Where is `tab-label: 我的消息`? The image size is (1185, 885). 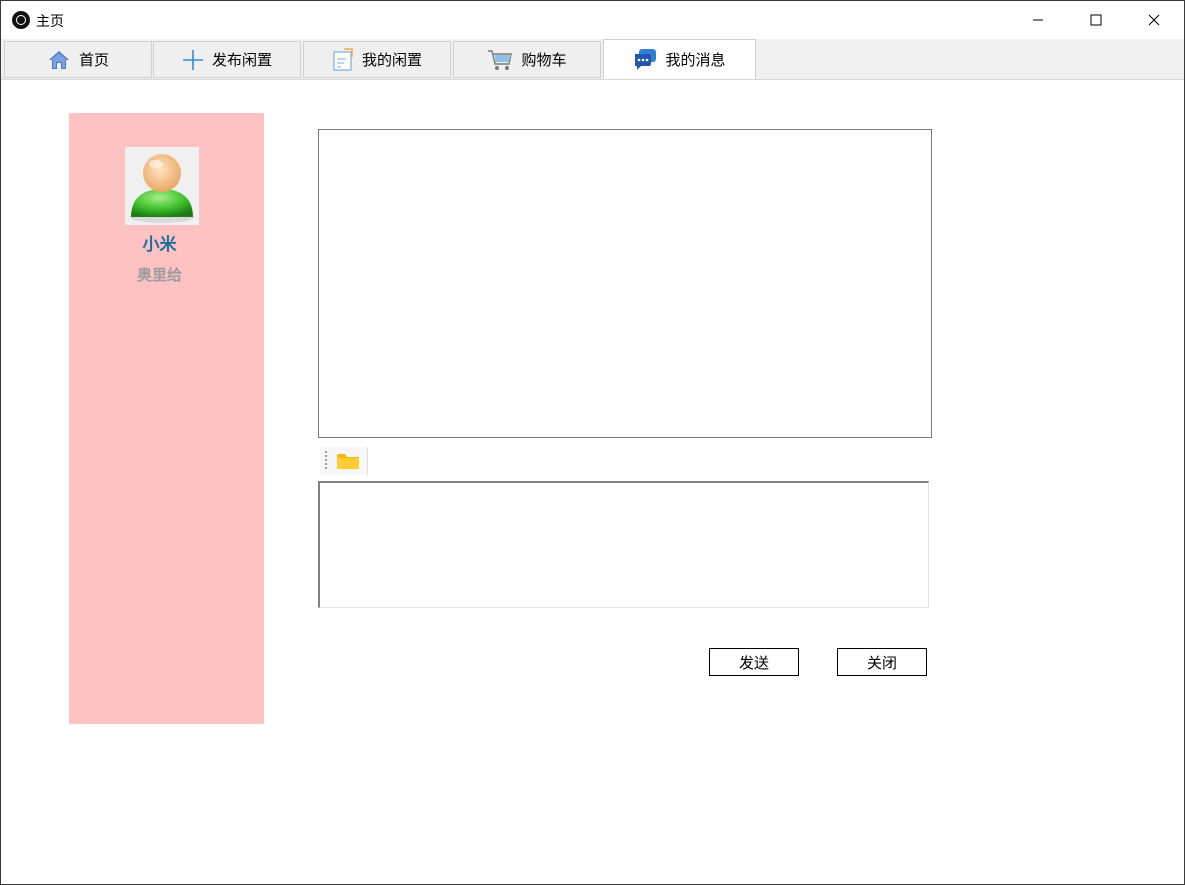 tab-label: 我的消息 is located at coordinates (695, 59).